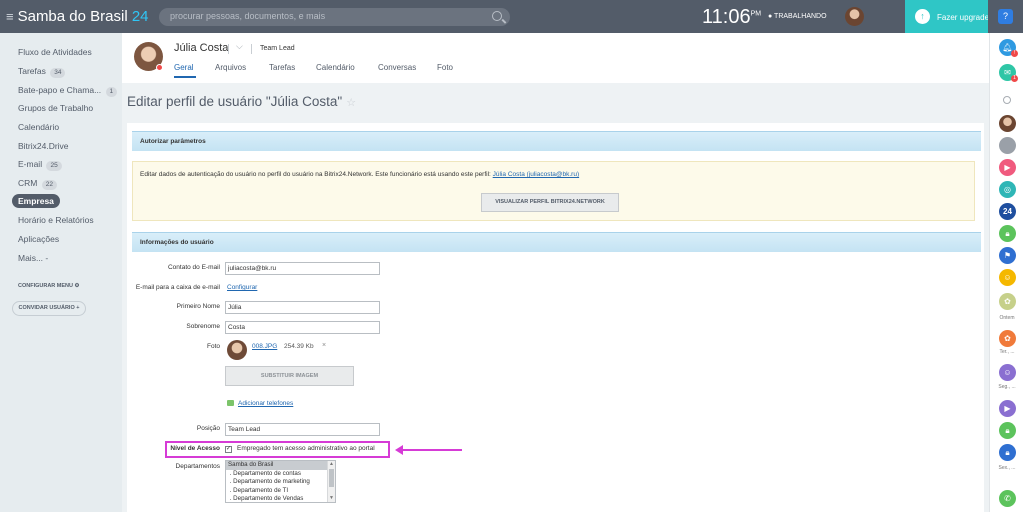  I want to click on tab-files: Arquivos, so click(230, 67).